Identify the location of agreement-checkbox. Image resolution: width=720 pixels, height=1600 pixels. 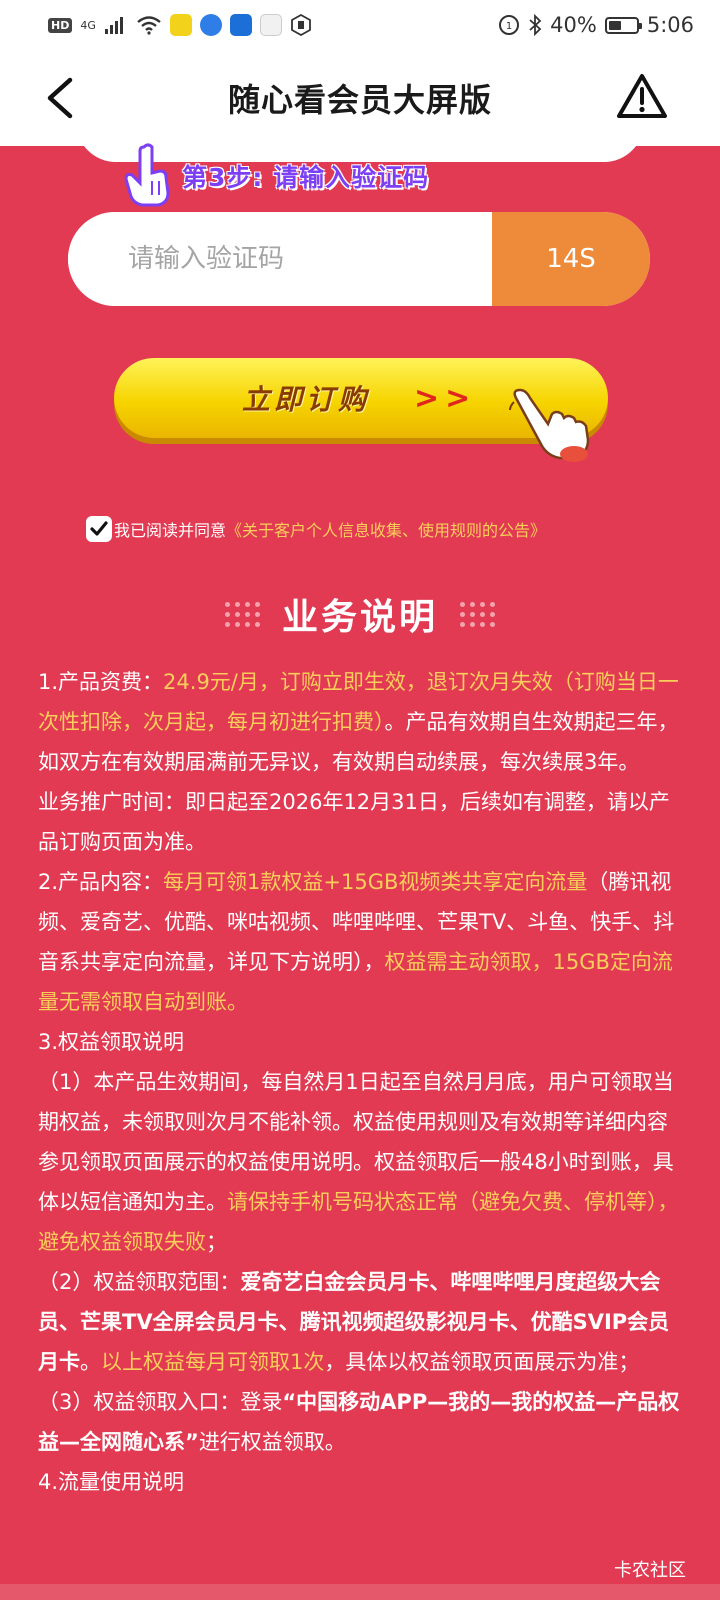
(99, 529).